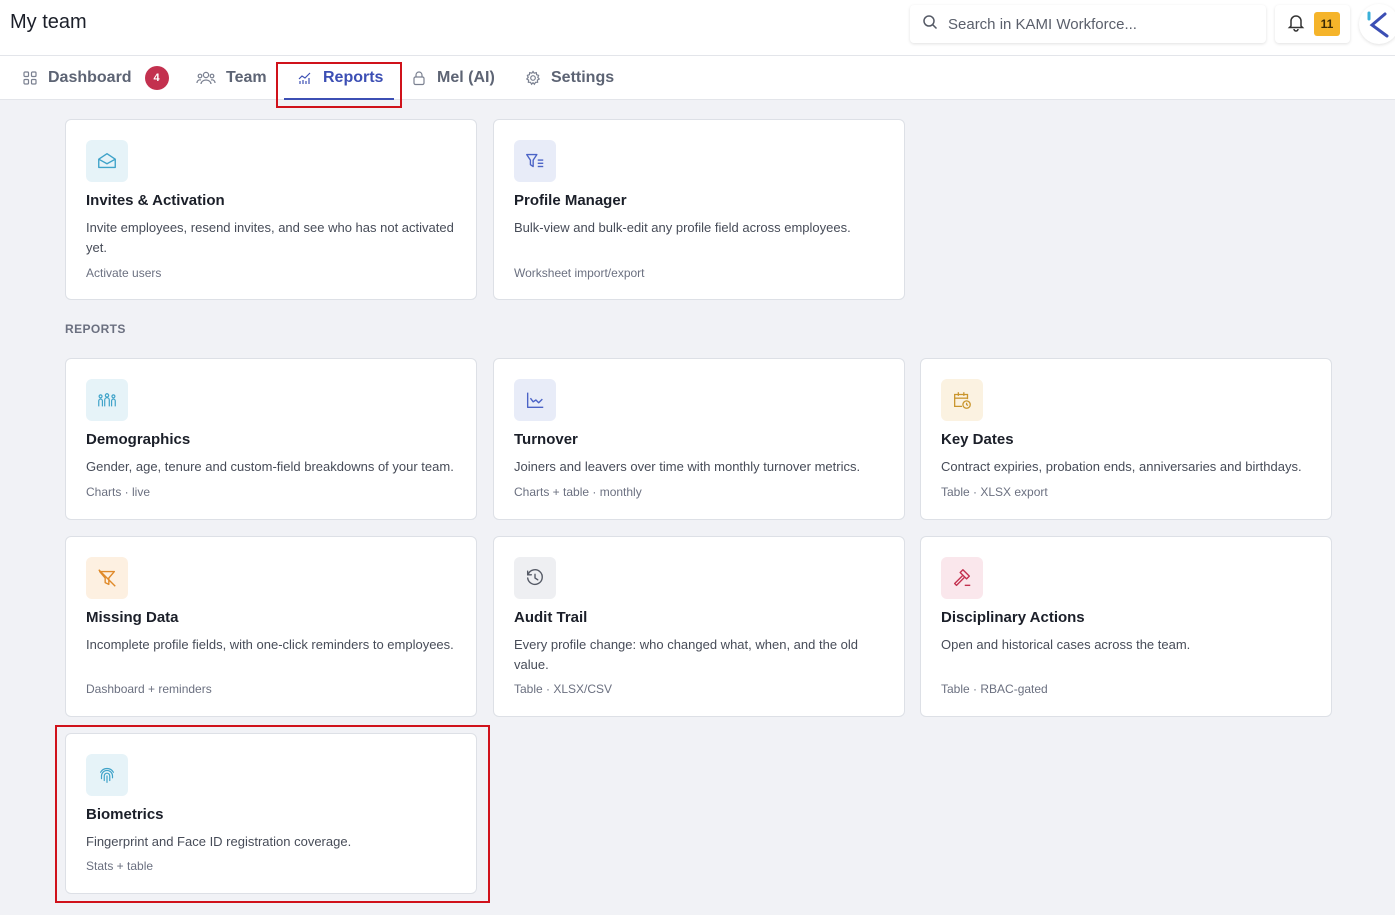 This screenshot has height=915, width=1395. Describe the element at coordinates (977, 439) in the screenshot. I see `card-title: Key Dates` at that location.